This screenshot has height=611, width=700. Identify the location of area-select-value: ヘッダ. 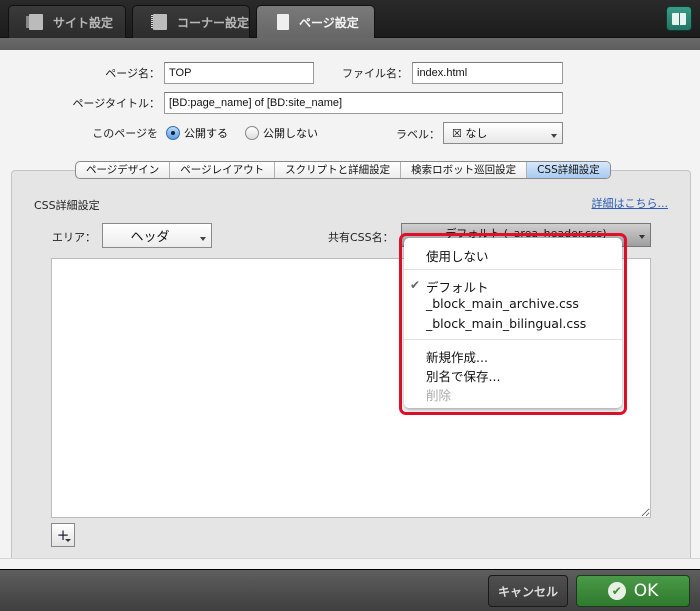
(150, 237).